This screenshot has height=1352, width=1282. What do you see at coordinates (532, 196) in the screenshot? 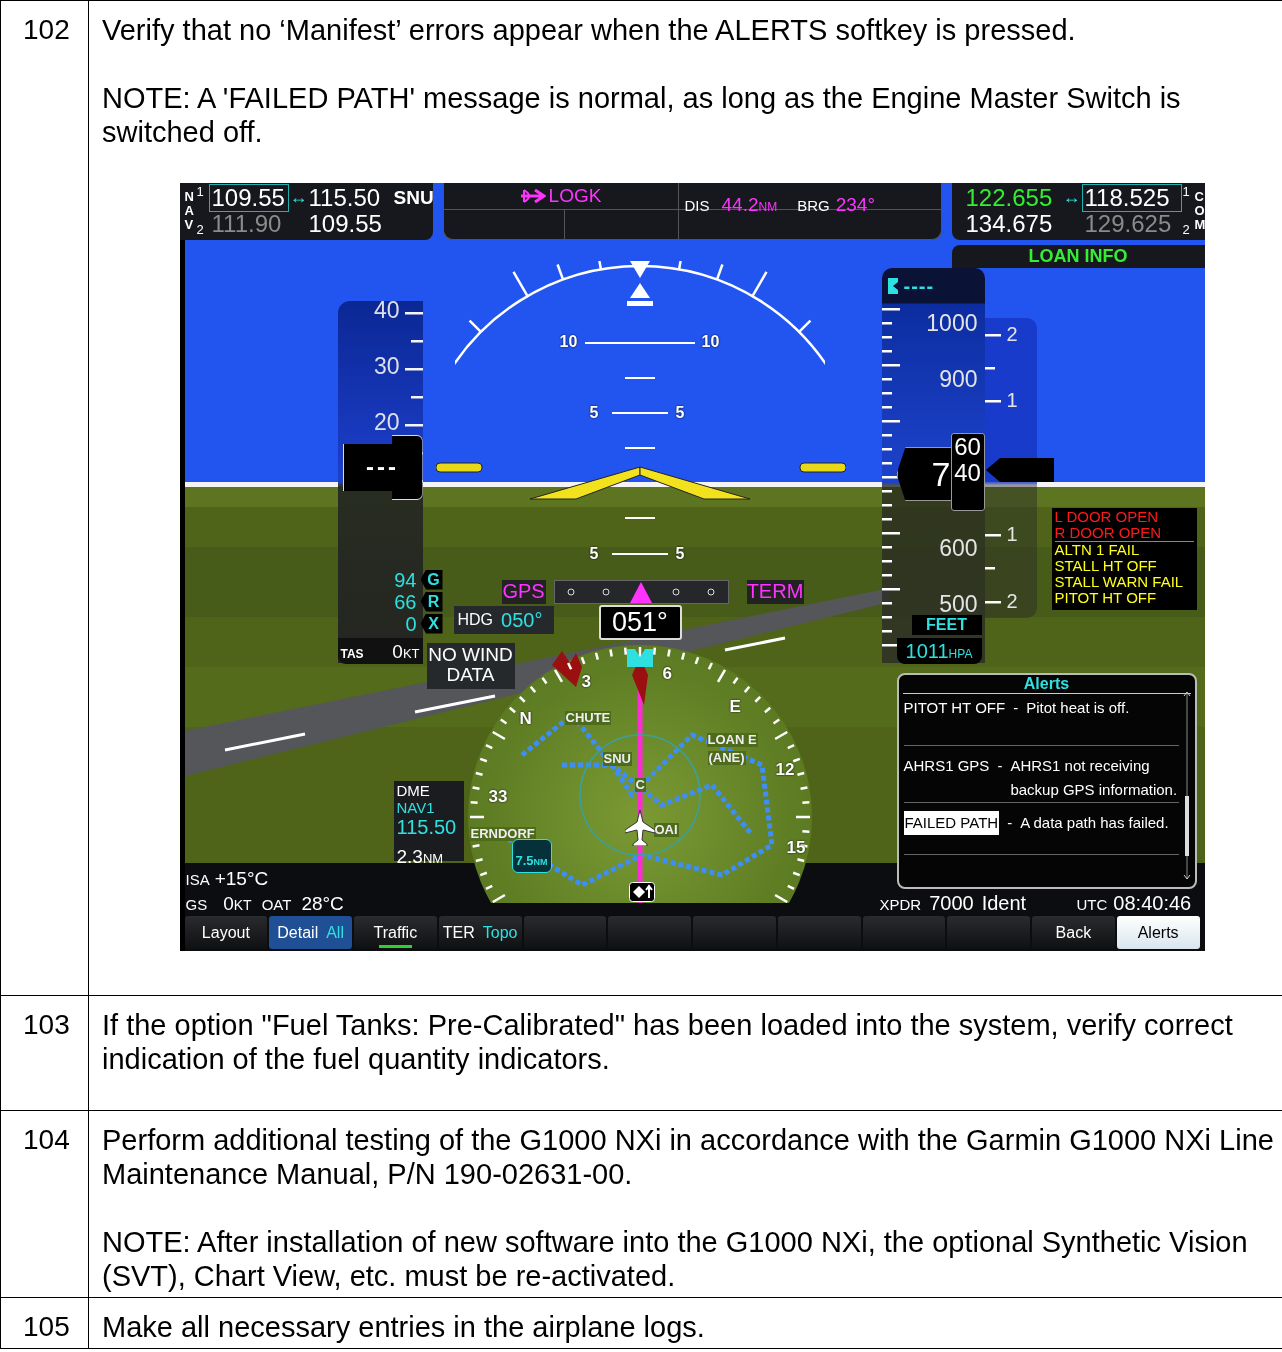
I see `direct-to-arrow-icon` at bounding box center [532, 196].